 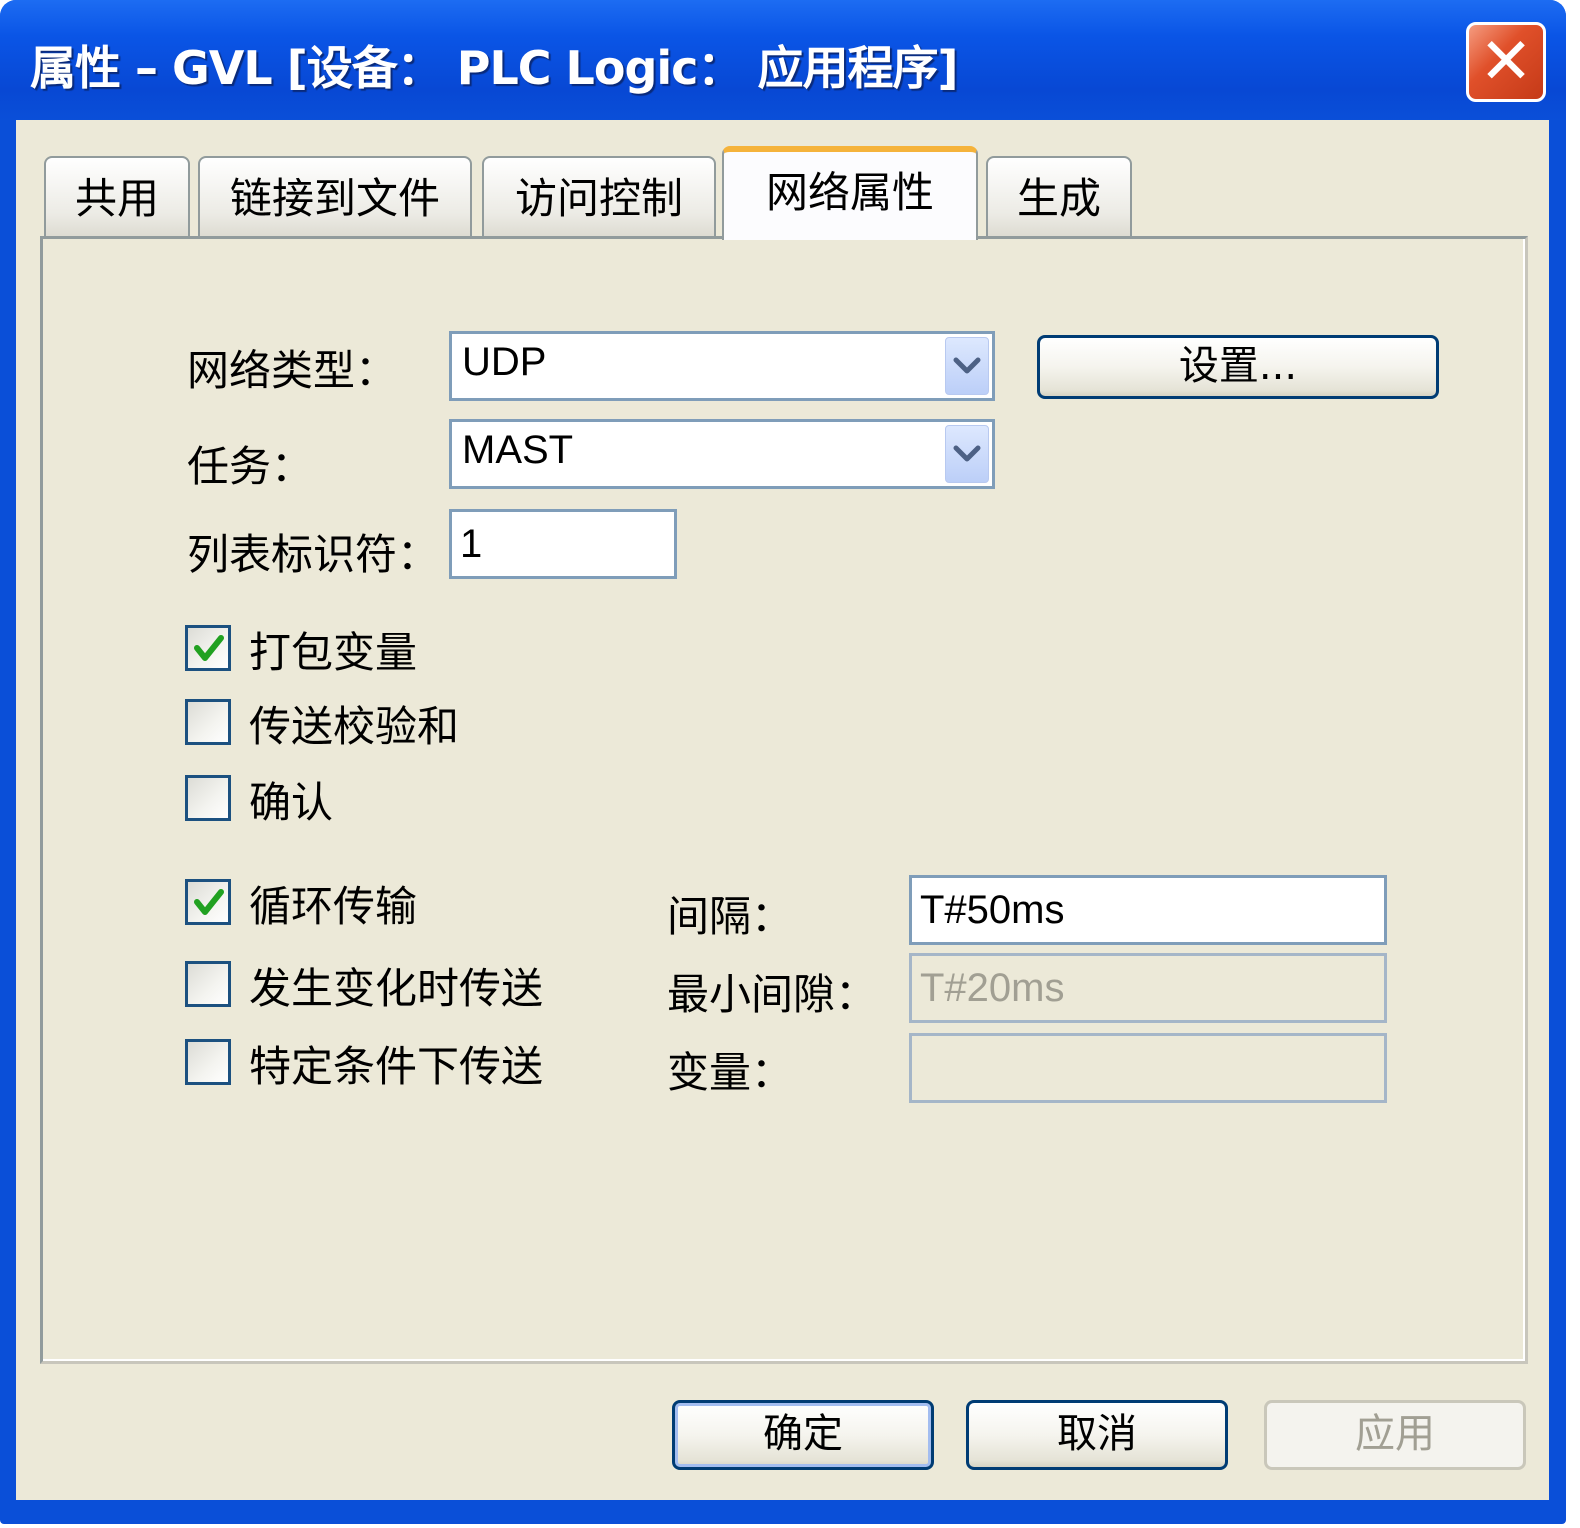 What do you see at coordinates (563, 544) in the screenshot?
I see `list-id-input: 1` at bounding box center [563, 544].